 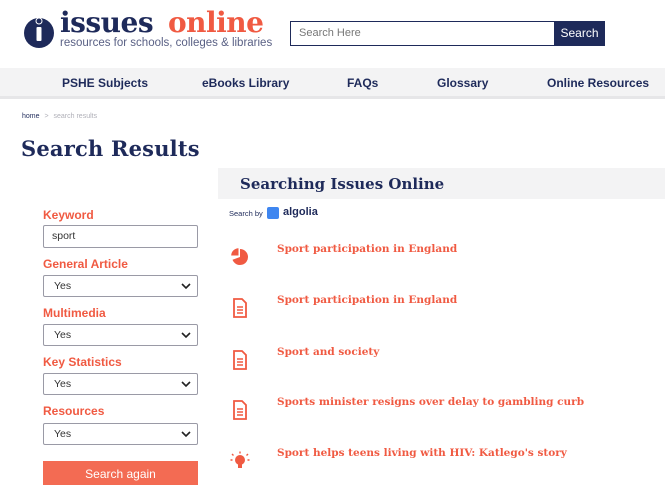 I want to click on resources-value: Yes, so click(x=63, y=434).